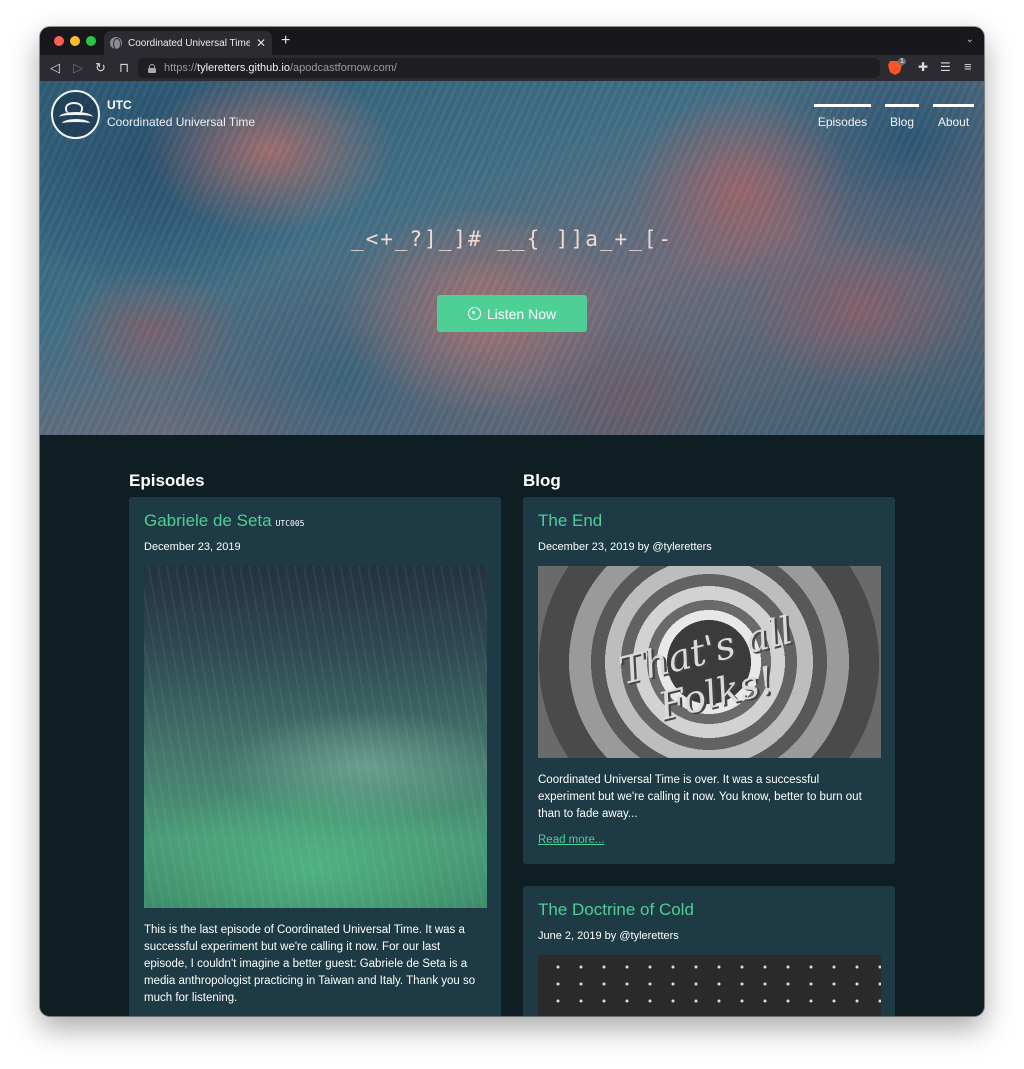 This screenshot has height=1069, width=1024. Describe the element at coordinates (100, 68) in the screenshot. I see `reload-icon: ↻` at that location.